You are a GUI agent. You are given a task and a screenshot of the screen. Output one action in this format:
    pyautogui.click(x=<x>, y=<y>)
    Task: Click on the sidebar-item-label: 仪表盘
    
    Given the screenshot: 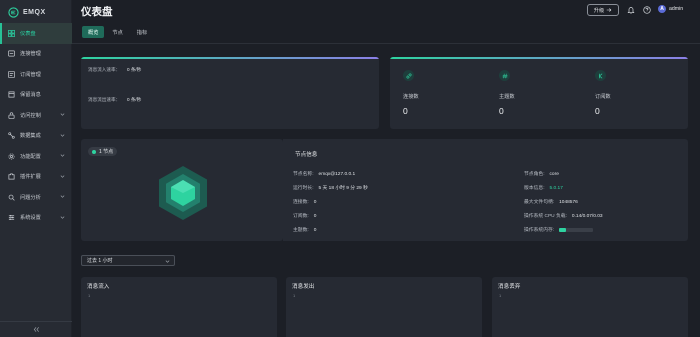 What is the action you would take?
    pyautogui.click(x=28, y=33)
    